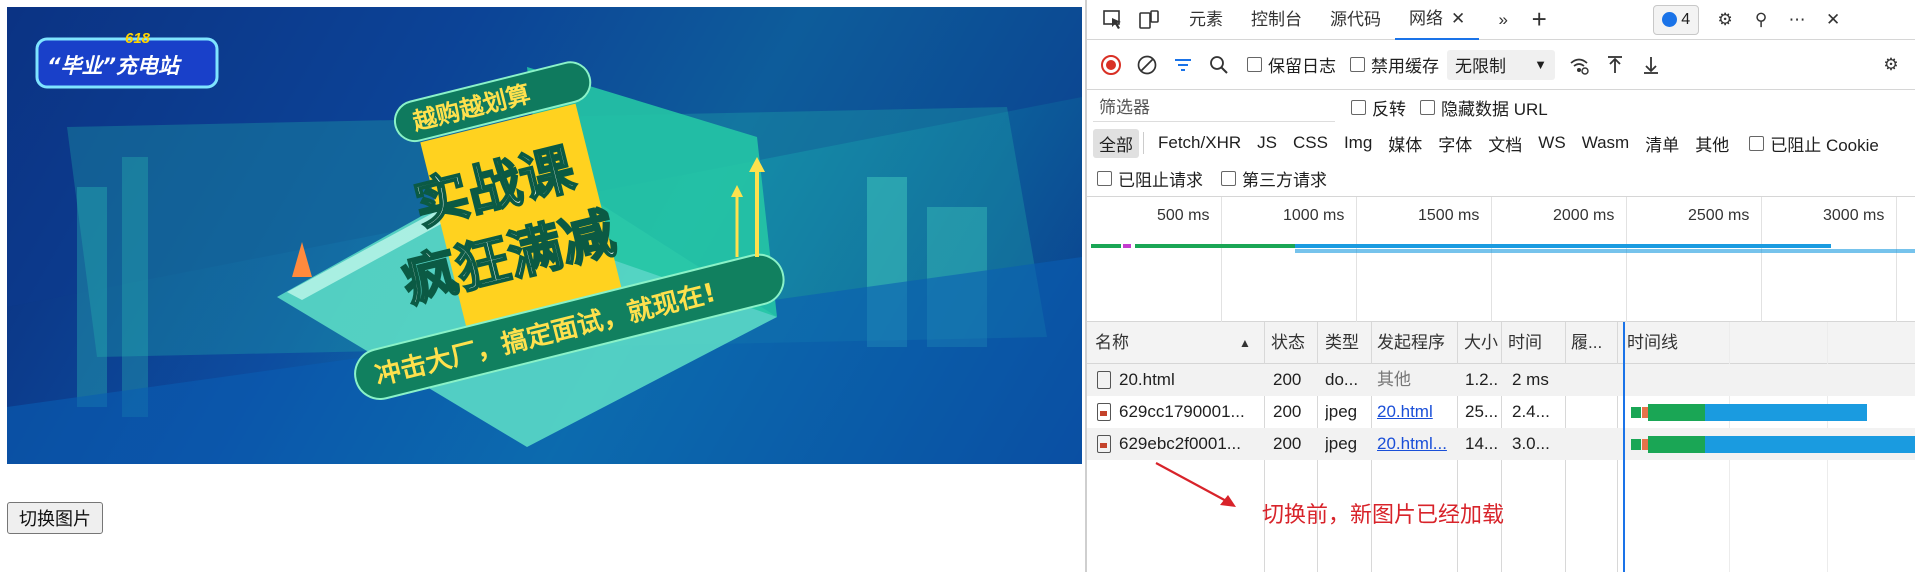  Describe the element at coordinates (1245, 343) in the screenshot. I see `sort-ascending-icon: ▲` at that location.